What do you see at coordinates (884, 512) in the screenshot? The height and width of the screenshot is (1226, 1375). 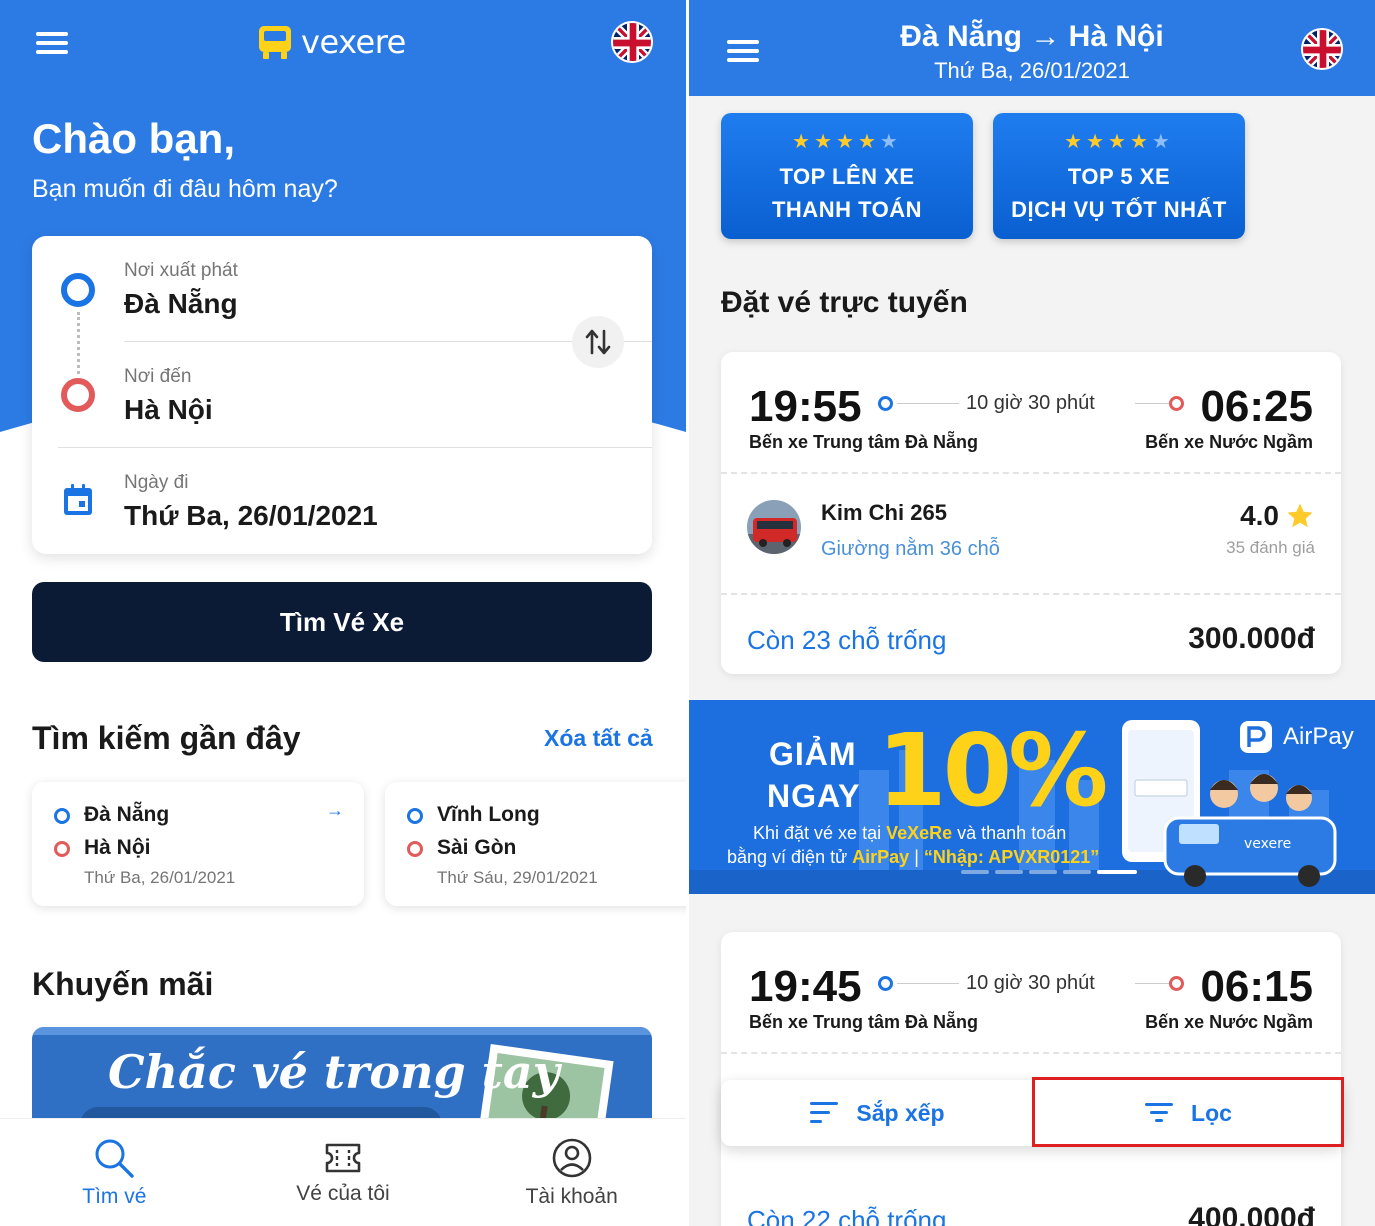 I see `operator-name: Kim Chi 265` at bounding box center [884, 512].